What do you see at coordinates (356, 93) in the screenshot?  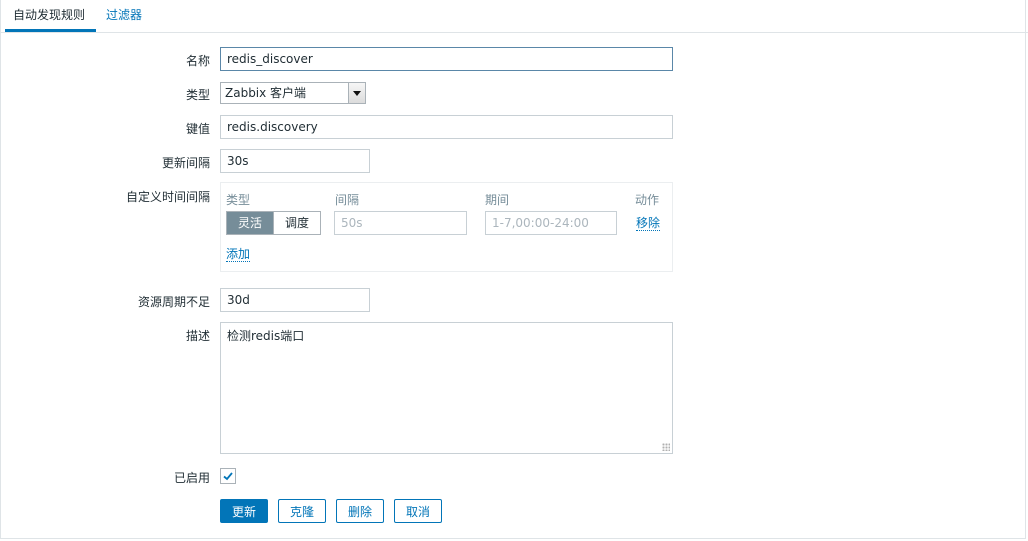 I see `chevron-down-icon` at bounding box center [356, 93].